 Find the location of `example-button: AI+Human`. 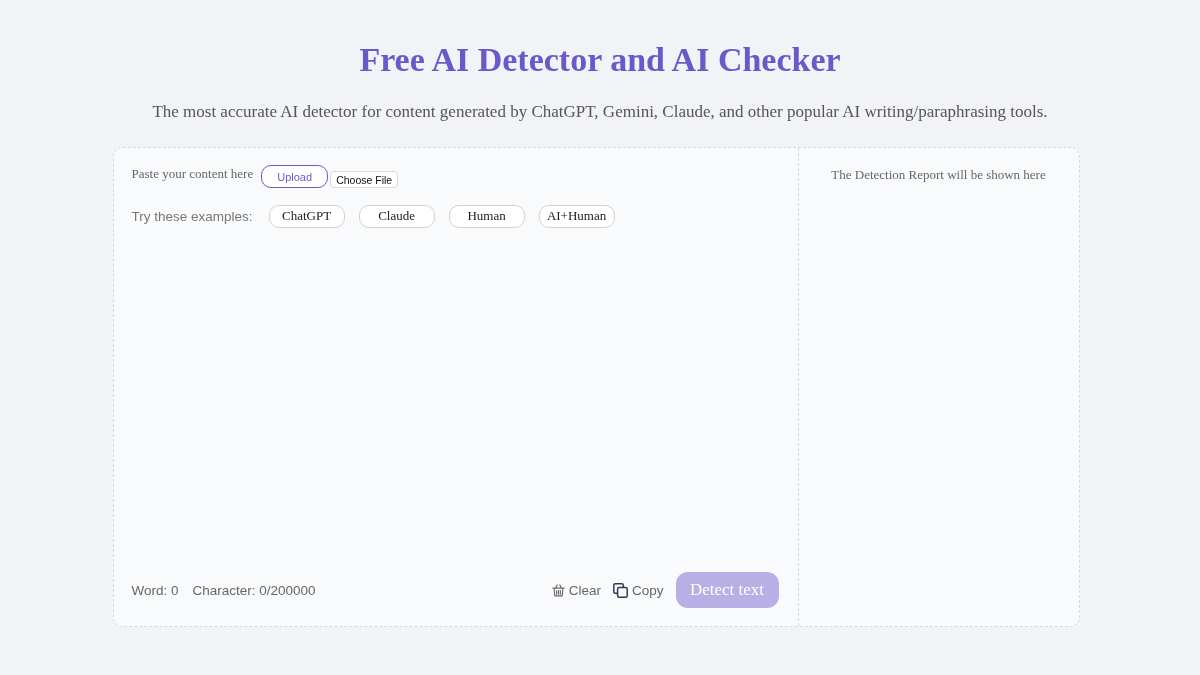

example-button: AI+Human is located at coordinates (576, 216).